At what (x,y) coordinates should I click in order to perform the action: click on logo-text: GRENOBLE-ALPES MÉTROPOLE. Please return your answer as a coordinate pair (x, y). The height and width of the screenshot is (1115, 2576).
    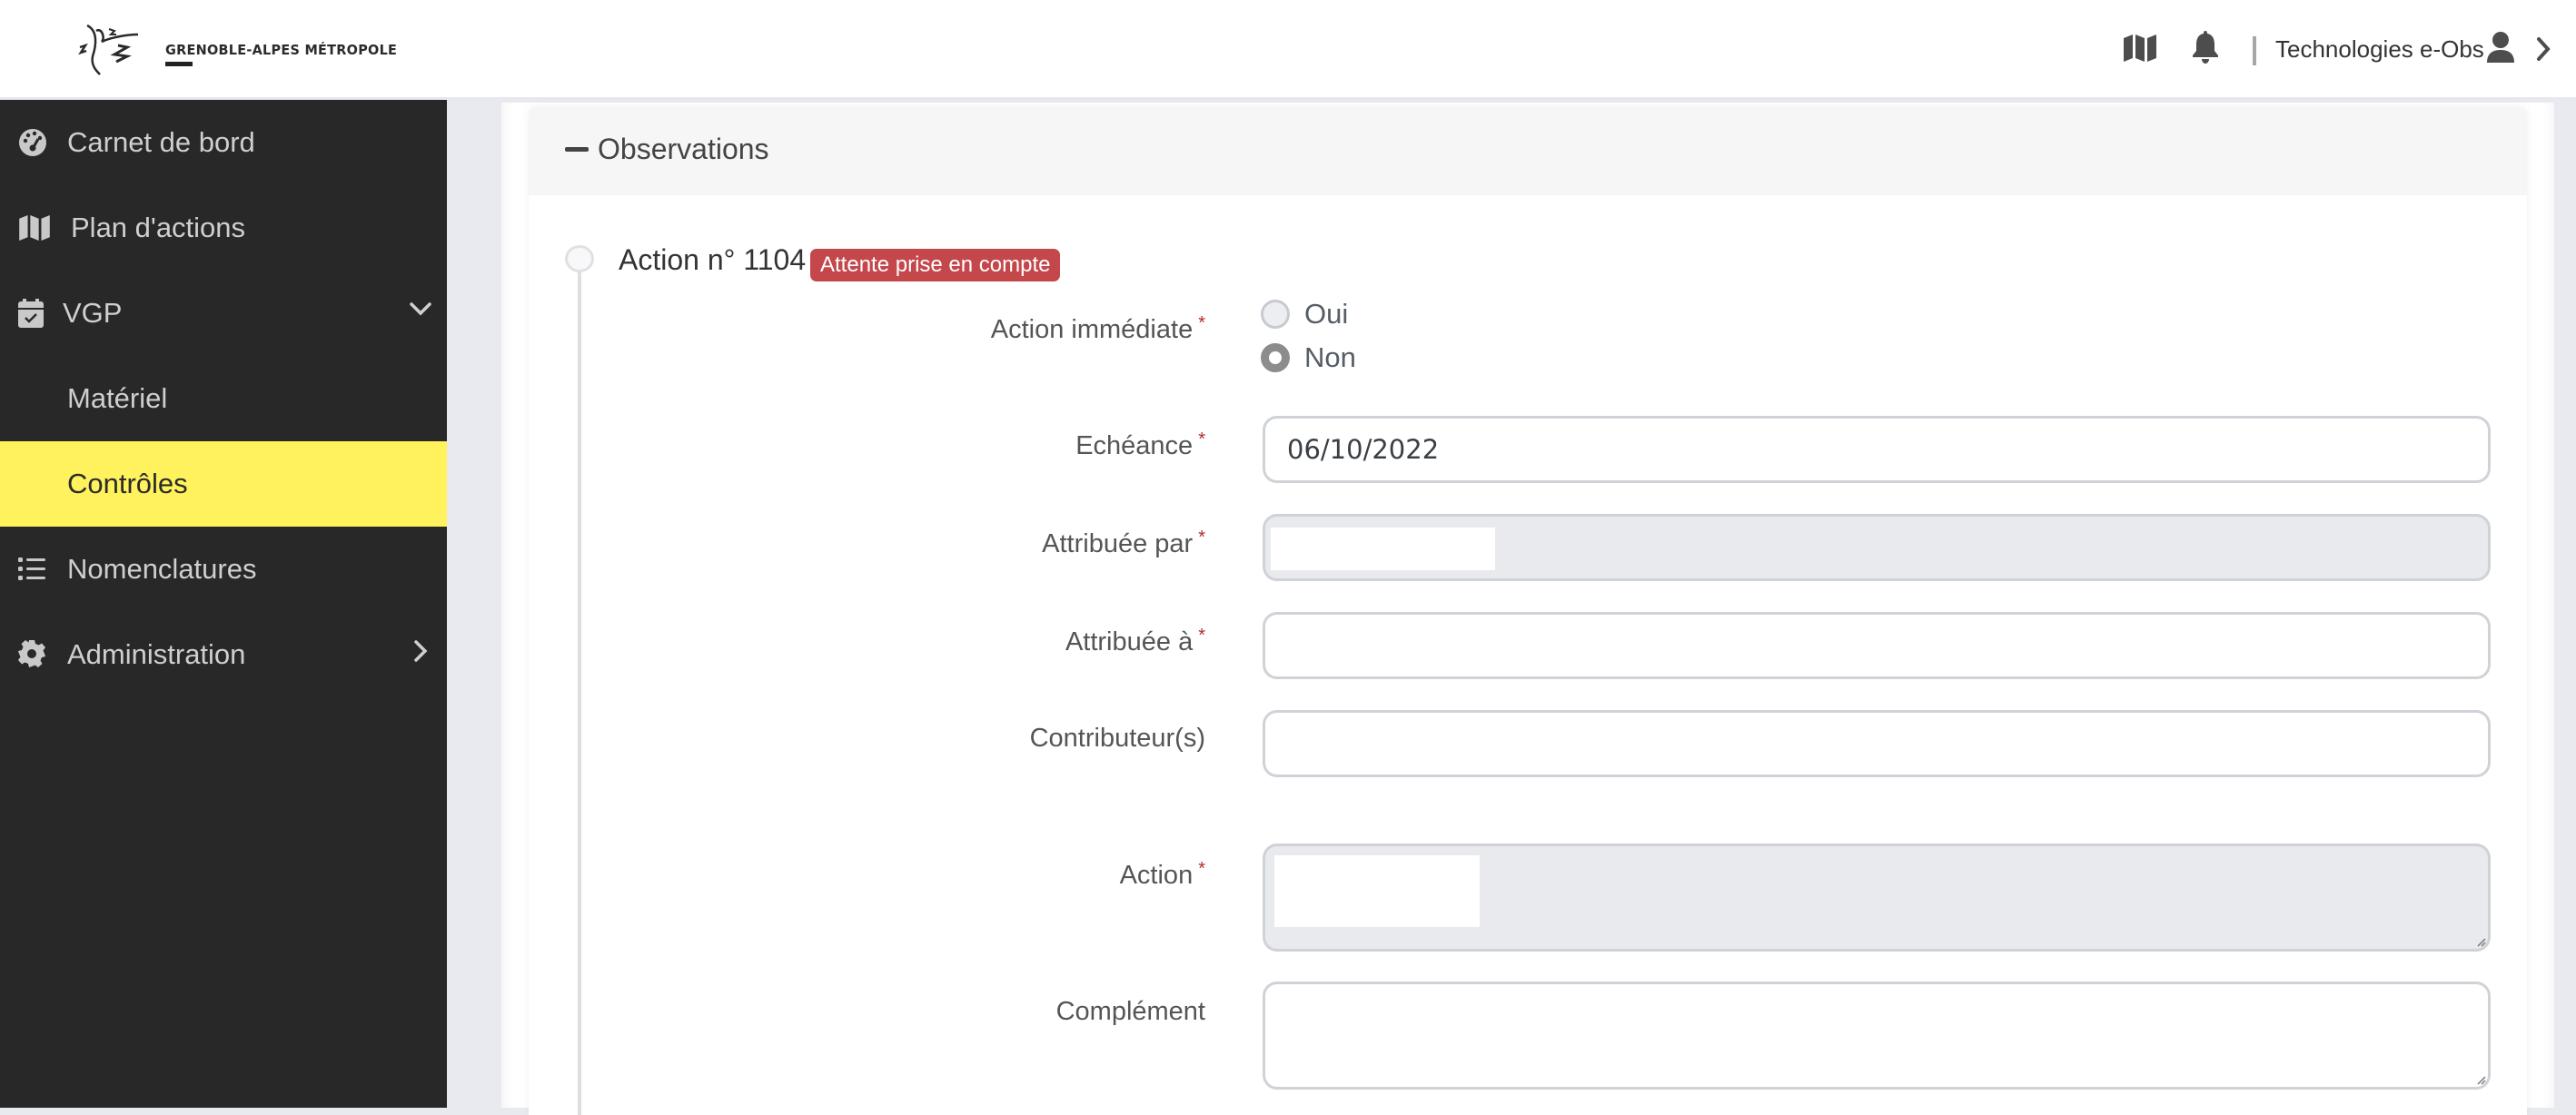
    Looking at the image, I should click on (281, 50).